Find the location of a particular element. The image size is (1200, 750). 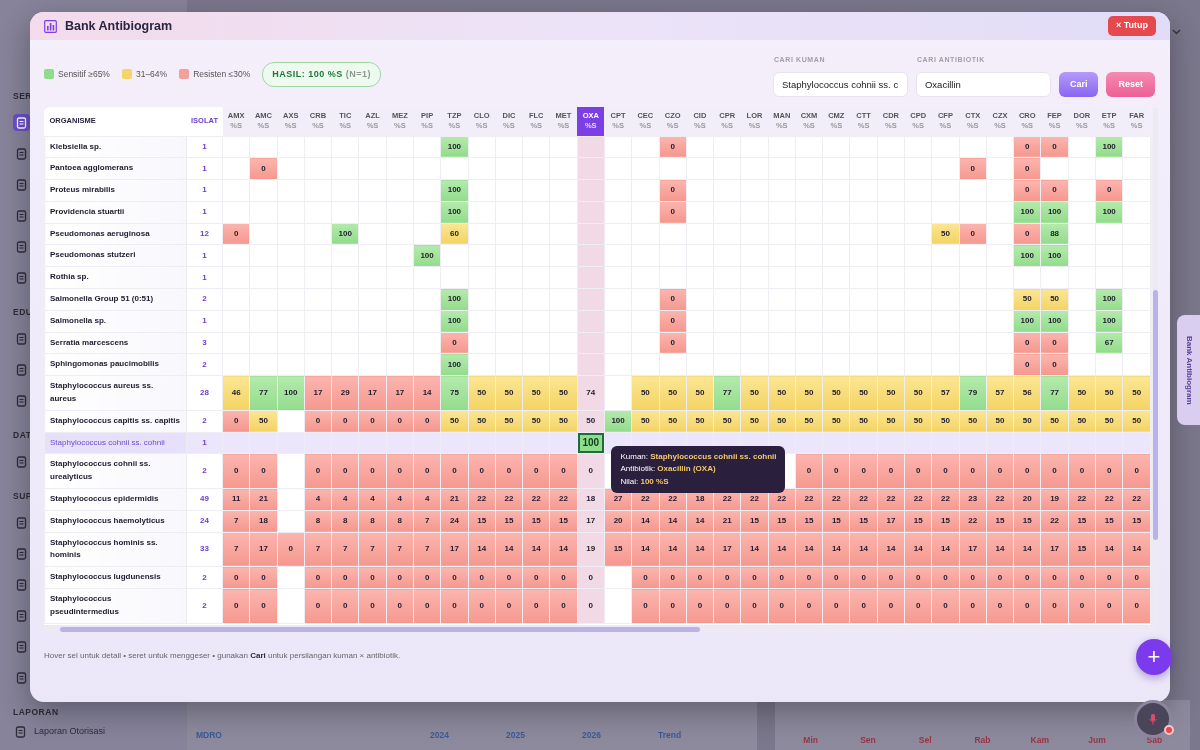

chart-icon is located at coordinates (50, 26).